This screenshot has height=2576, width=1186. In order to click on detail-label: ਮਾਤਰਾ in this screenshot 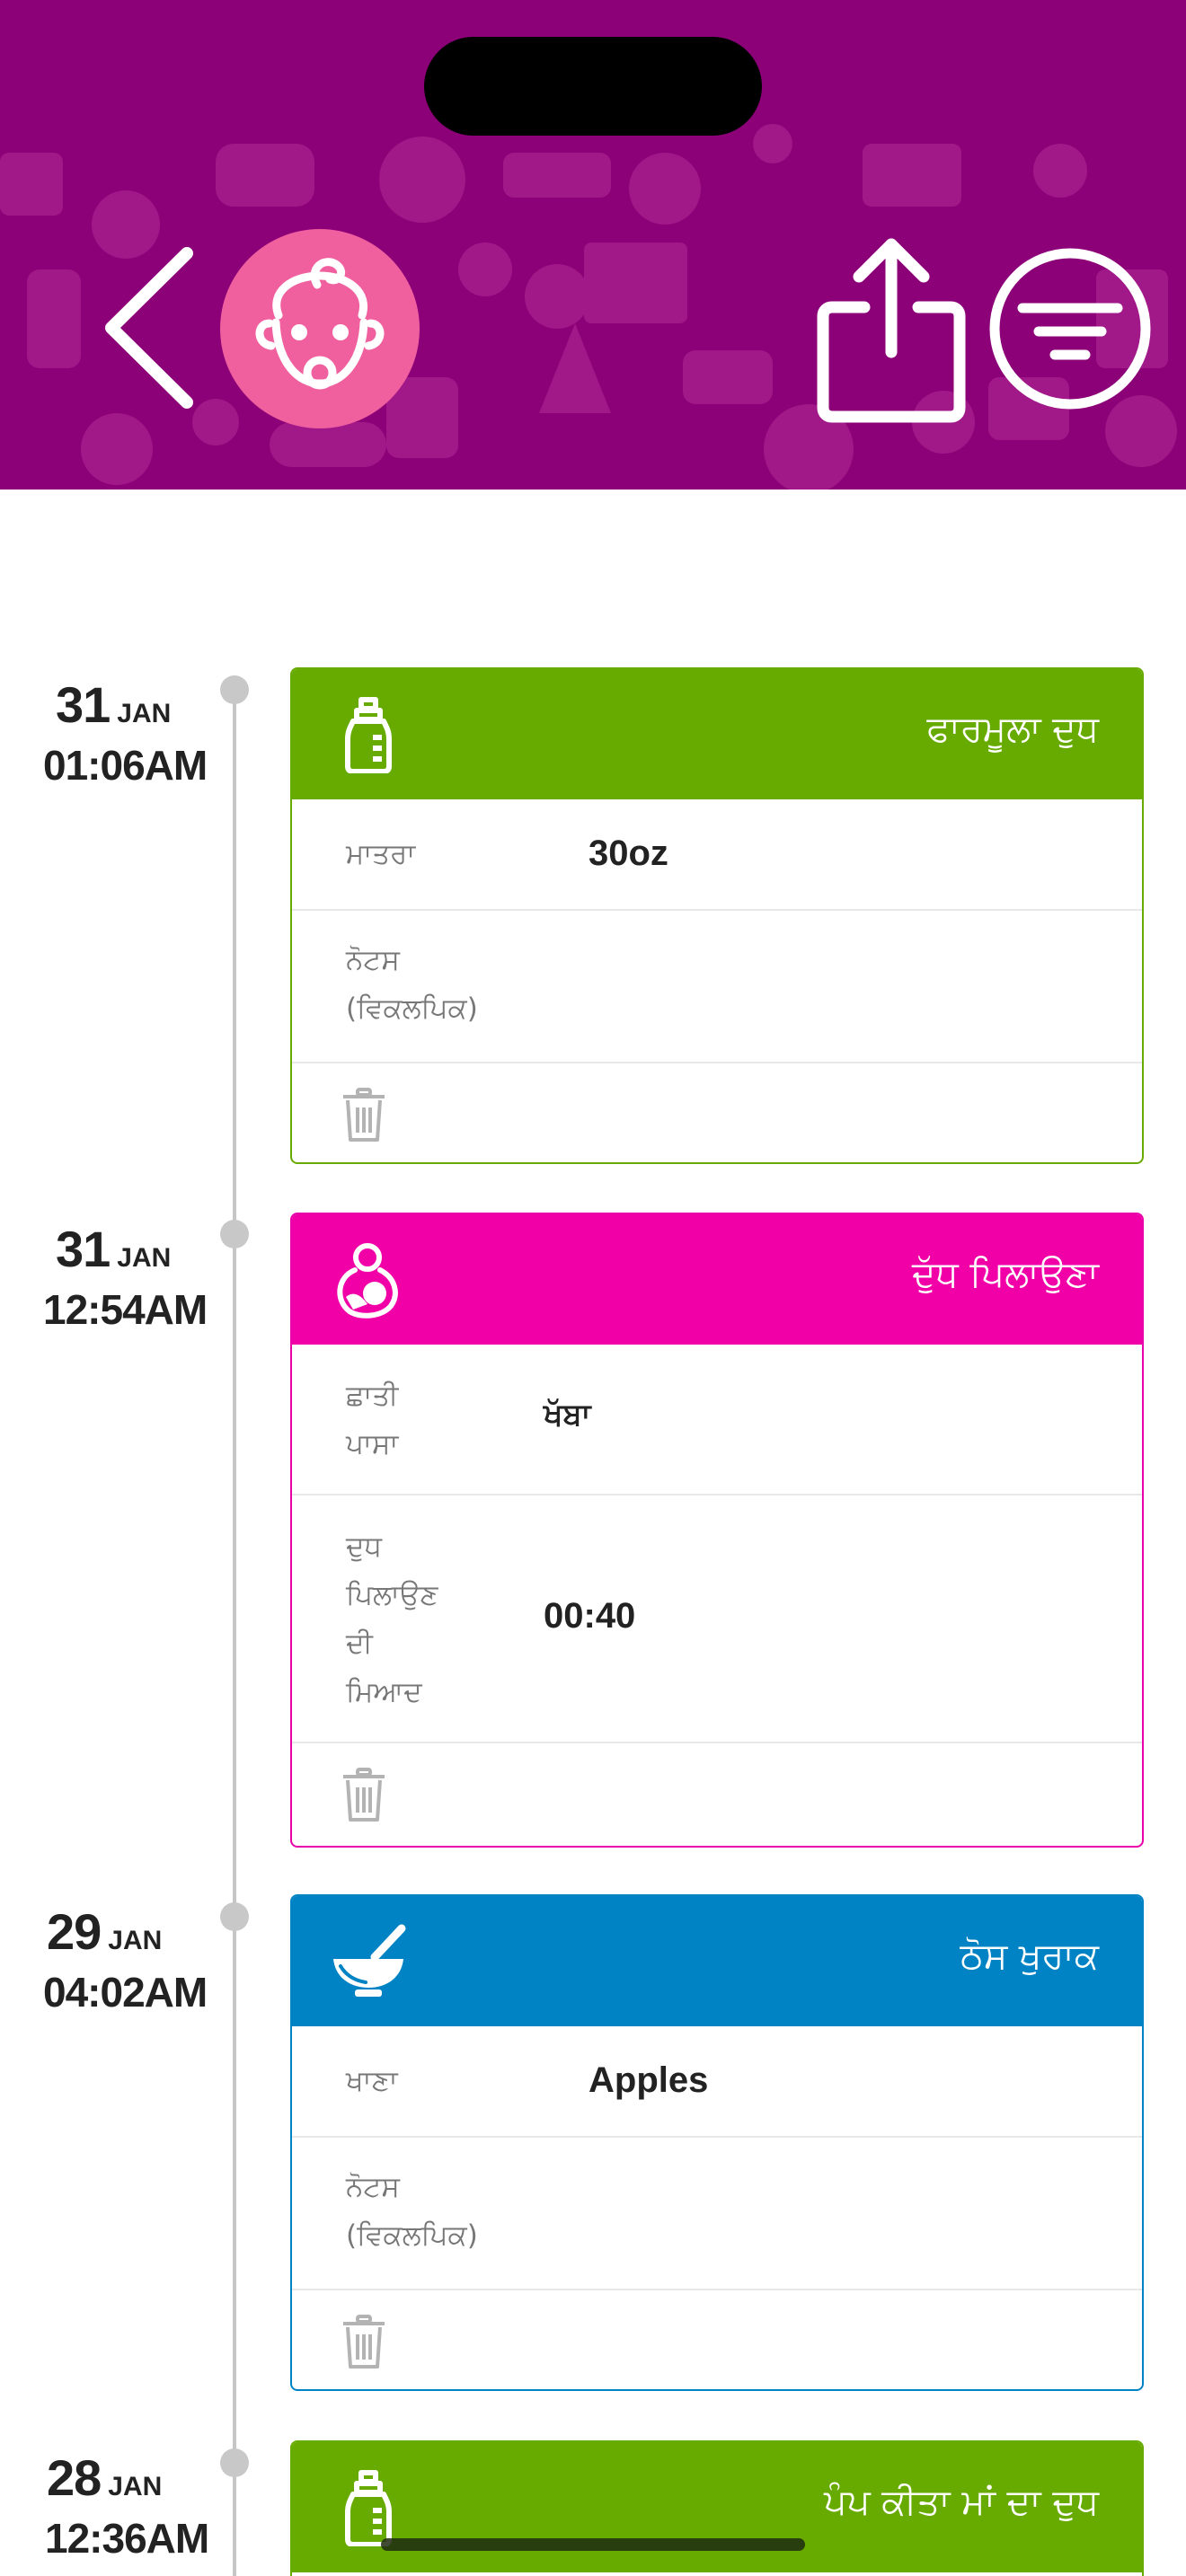, I will do `click(381, 854)`.